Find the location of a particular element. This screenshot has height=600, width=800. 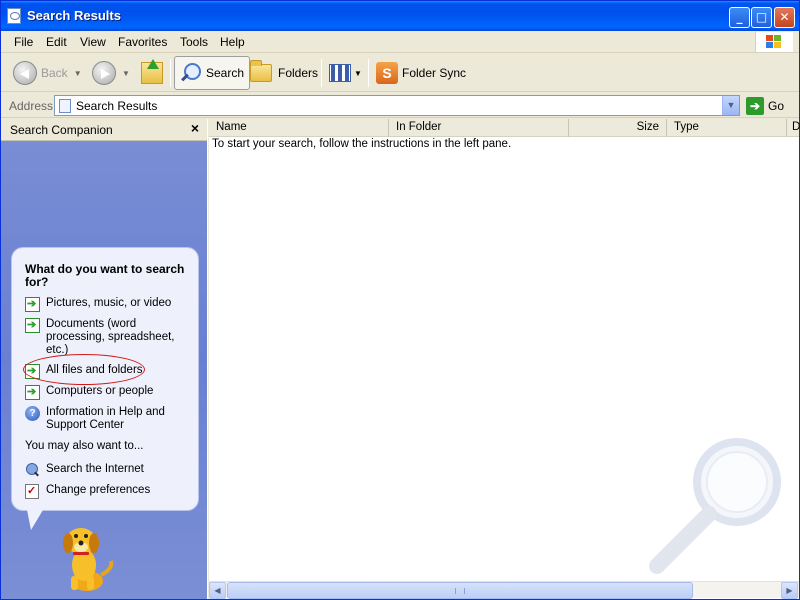

option-label: Computers or people is located at coordinates (100, 391).